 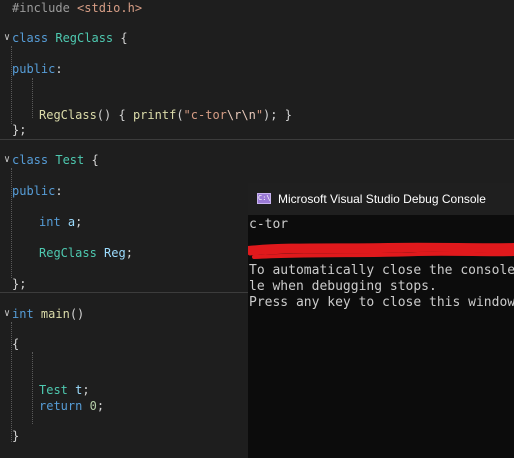 I want to click on code-line-class-regclass: class RegClass {, so click(x=70, y=38).